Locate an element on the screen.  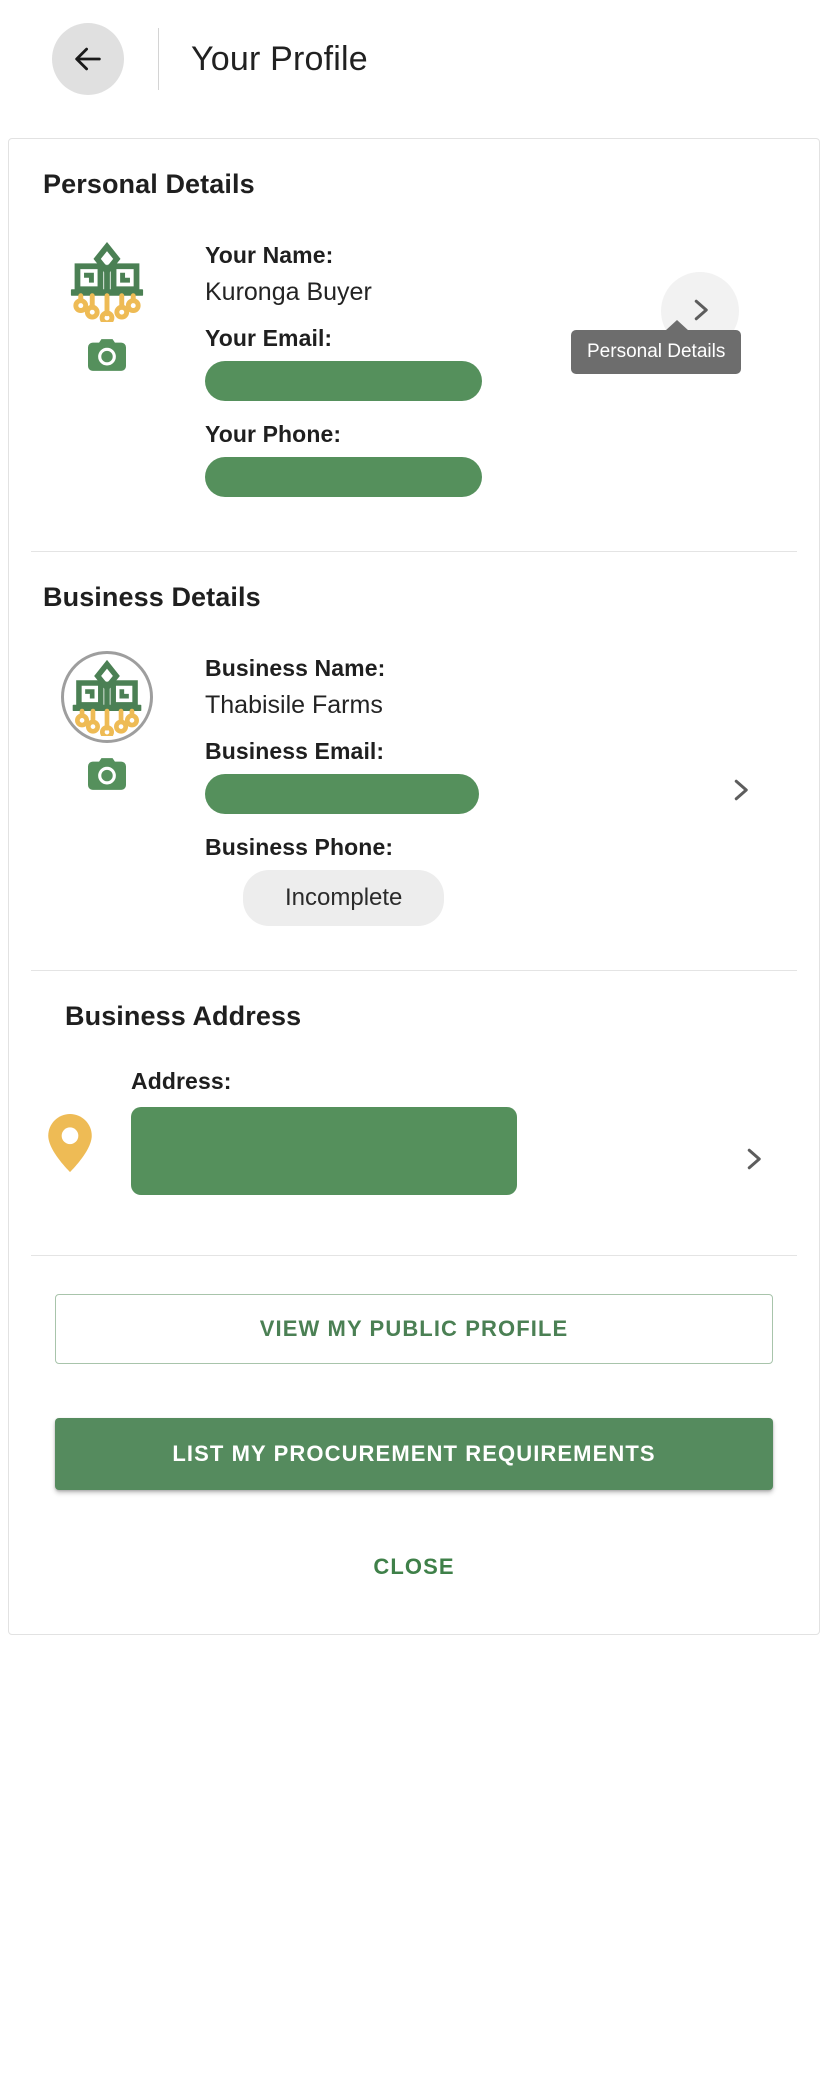
business-nav-column is located at coordinates (740, 736).